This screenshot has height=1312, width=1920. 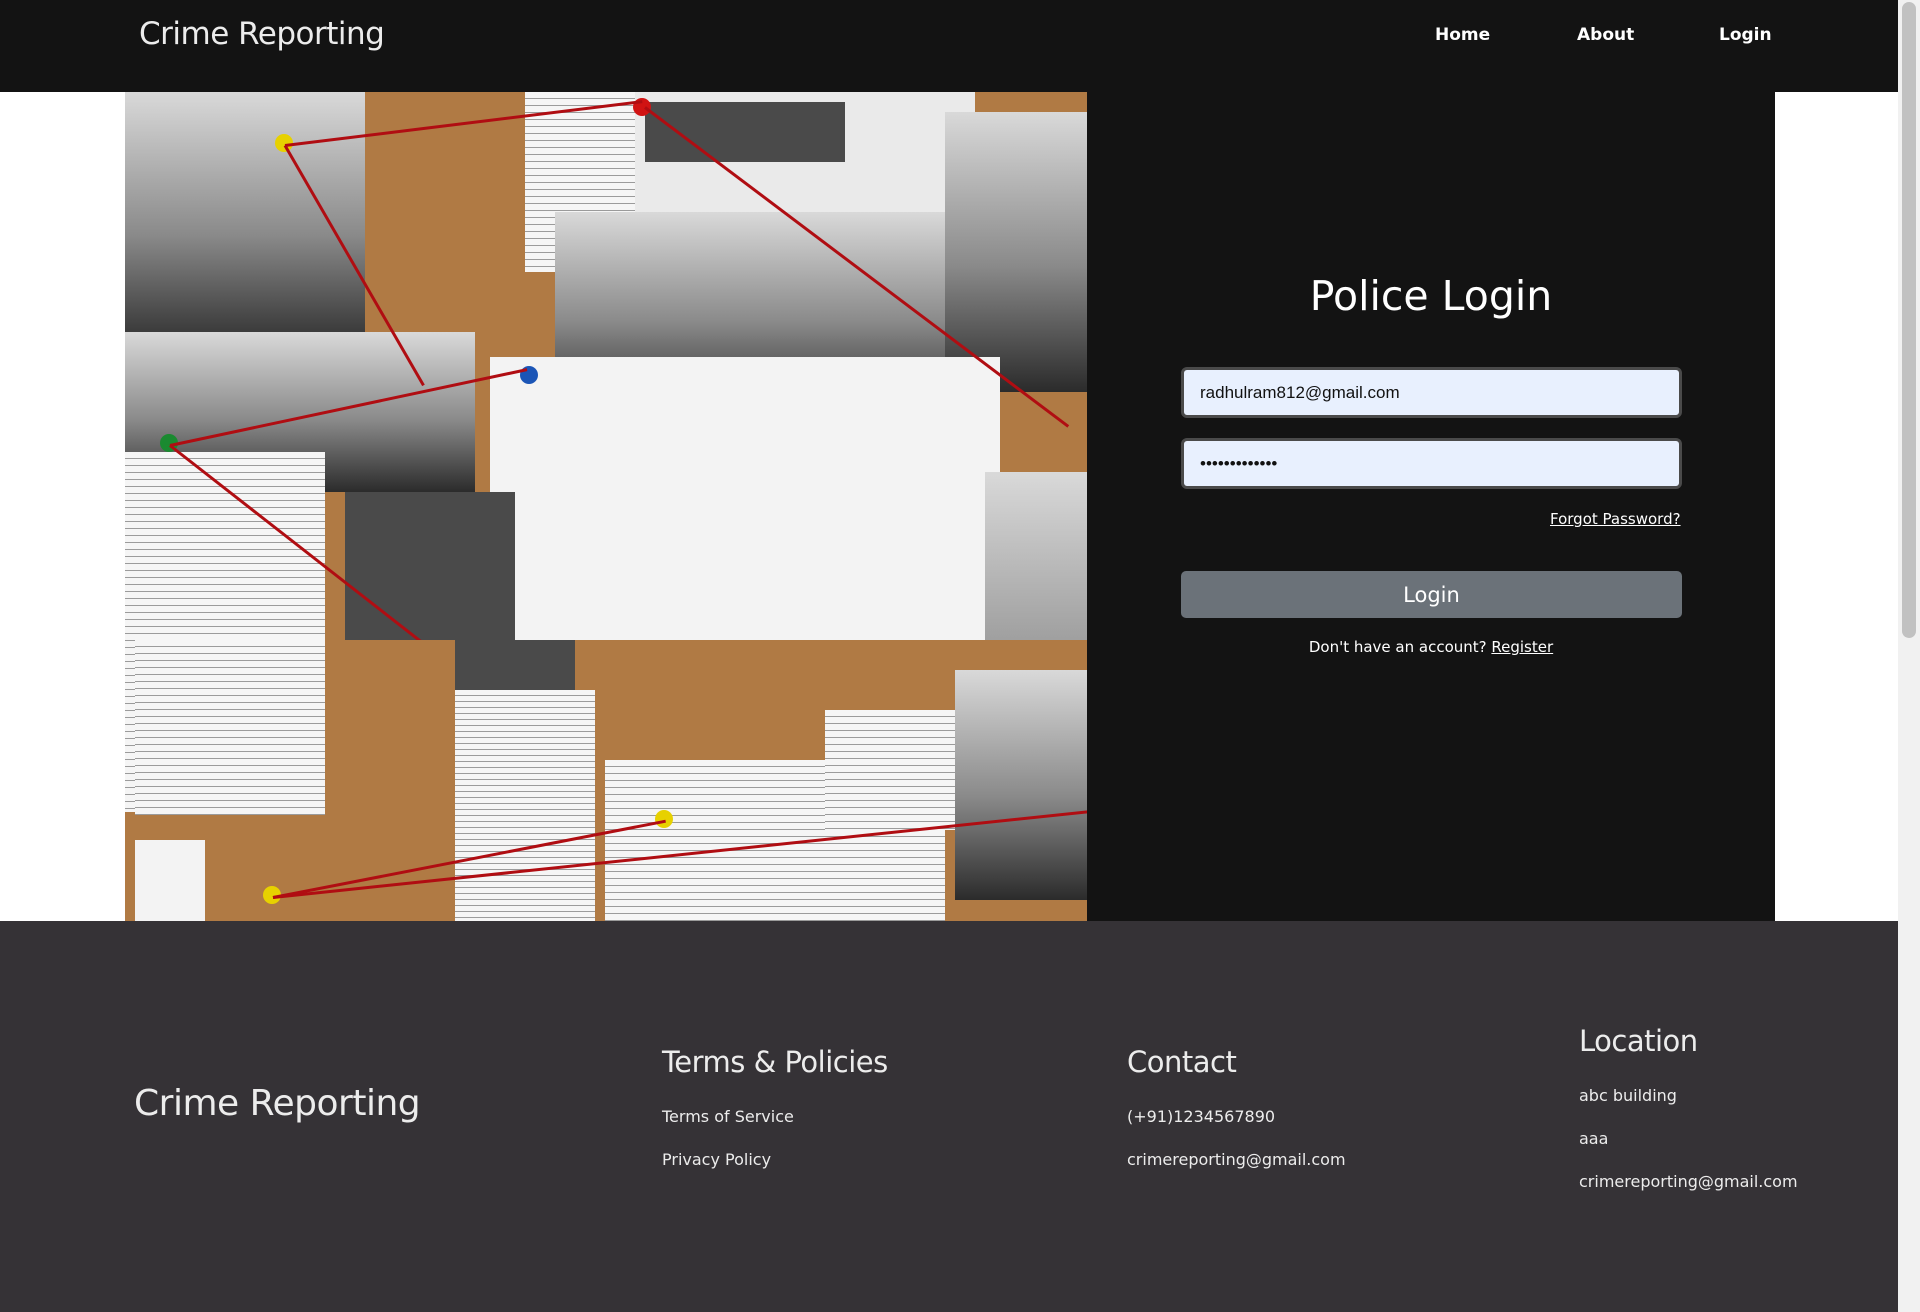 I want to click on register-link: Register, so click(x=1522, y=647).